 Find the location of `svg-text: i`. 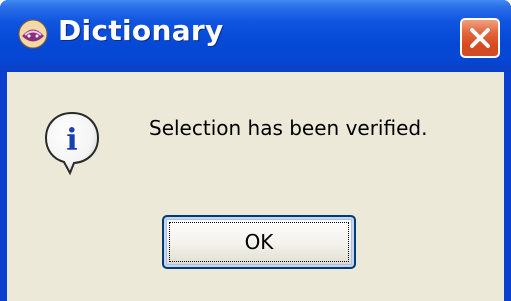

svg-text: i is located at coordinates (71, 140).